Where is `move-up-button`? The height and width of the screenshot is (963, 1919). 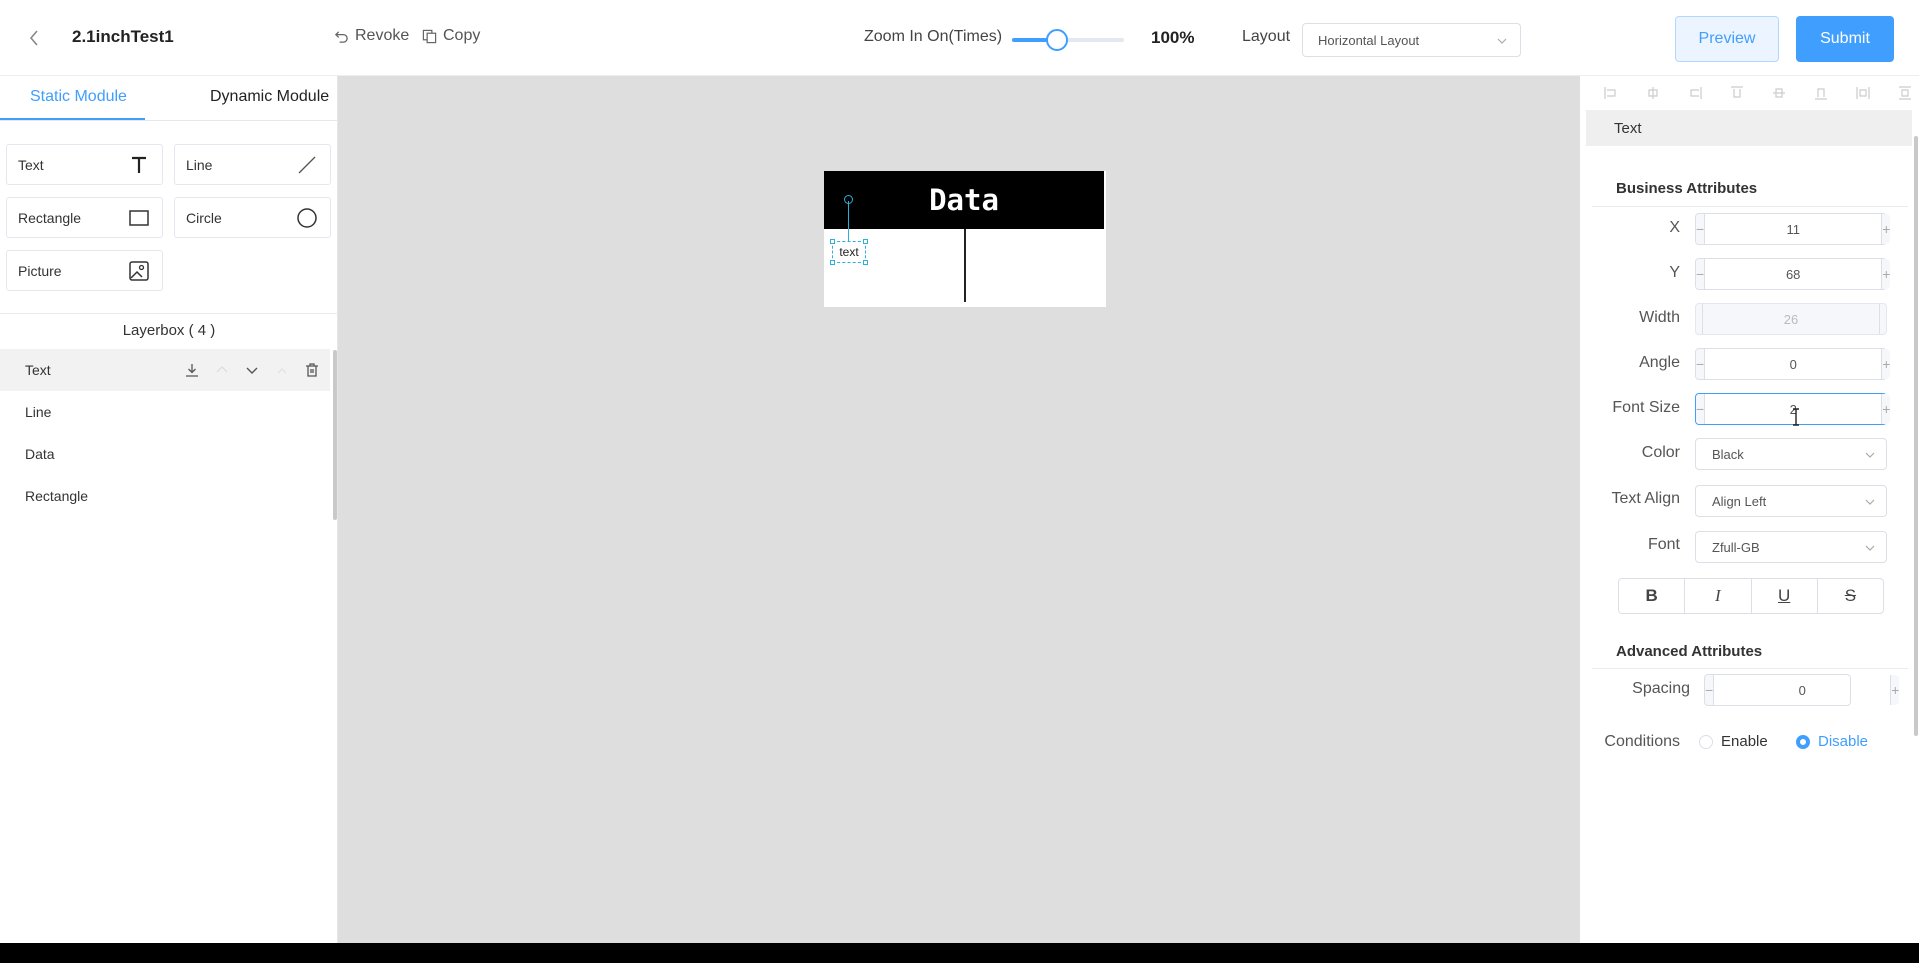 move-up-button is located at coordinates (222, 370).